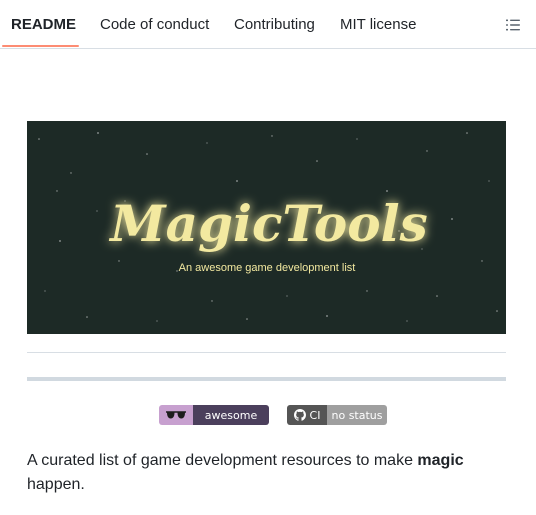  Describe the element at coordinates (231, 415) in the screenshot. I see `awesome-badge-label: awesome` at that location.